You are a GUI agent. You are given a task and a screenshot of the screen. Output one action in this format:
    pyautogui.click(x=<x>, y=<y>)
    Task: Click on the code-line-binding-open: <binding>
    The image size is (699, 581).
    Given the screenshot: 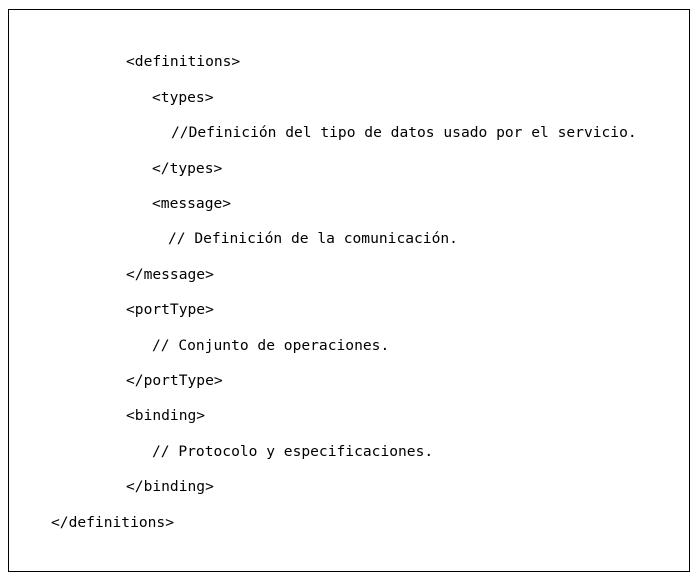 What is the action you would take?
    pyautogui.click(x=166, y=415)
    